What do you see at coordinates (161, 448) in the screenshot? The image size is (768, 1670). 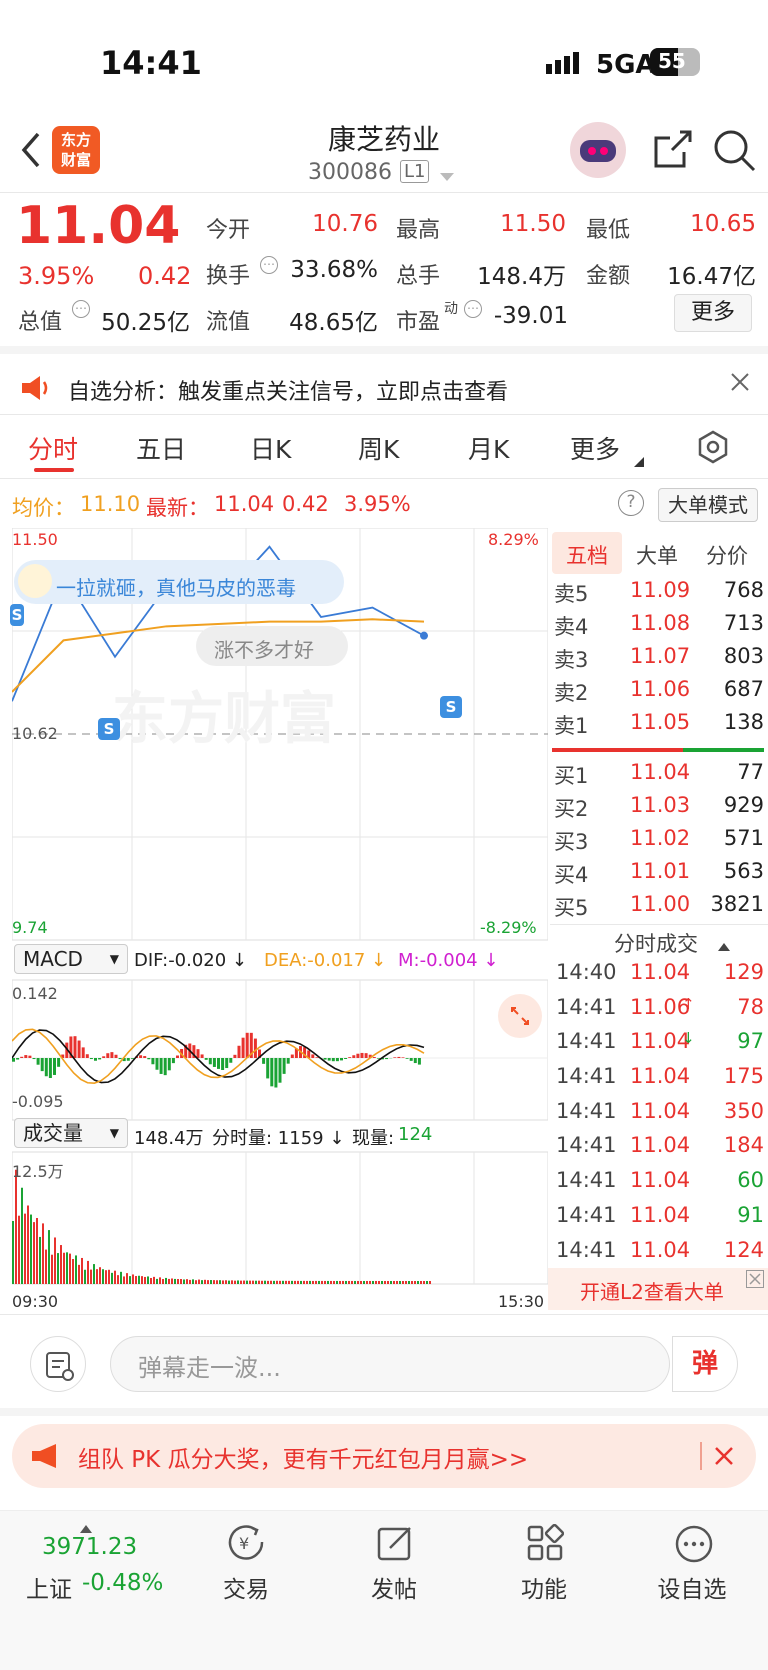 I see `tab-five-day: 五日` at bounding box center [161, 448].